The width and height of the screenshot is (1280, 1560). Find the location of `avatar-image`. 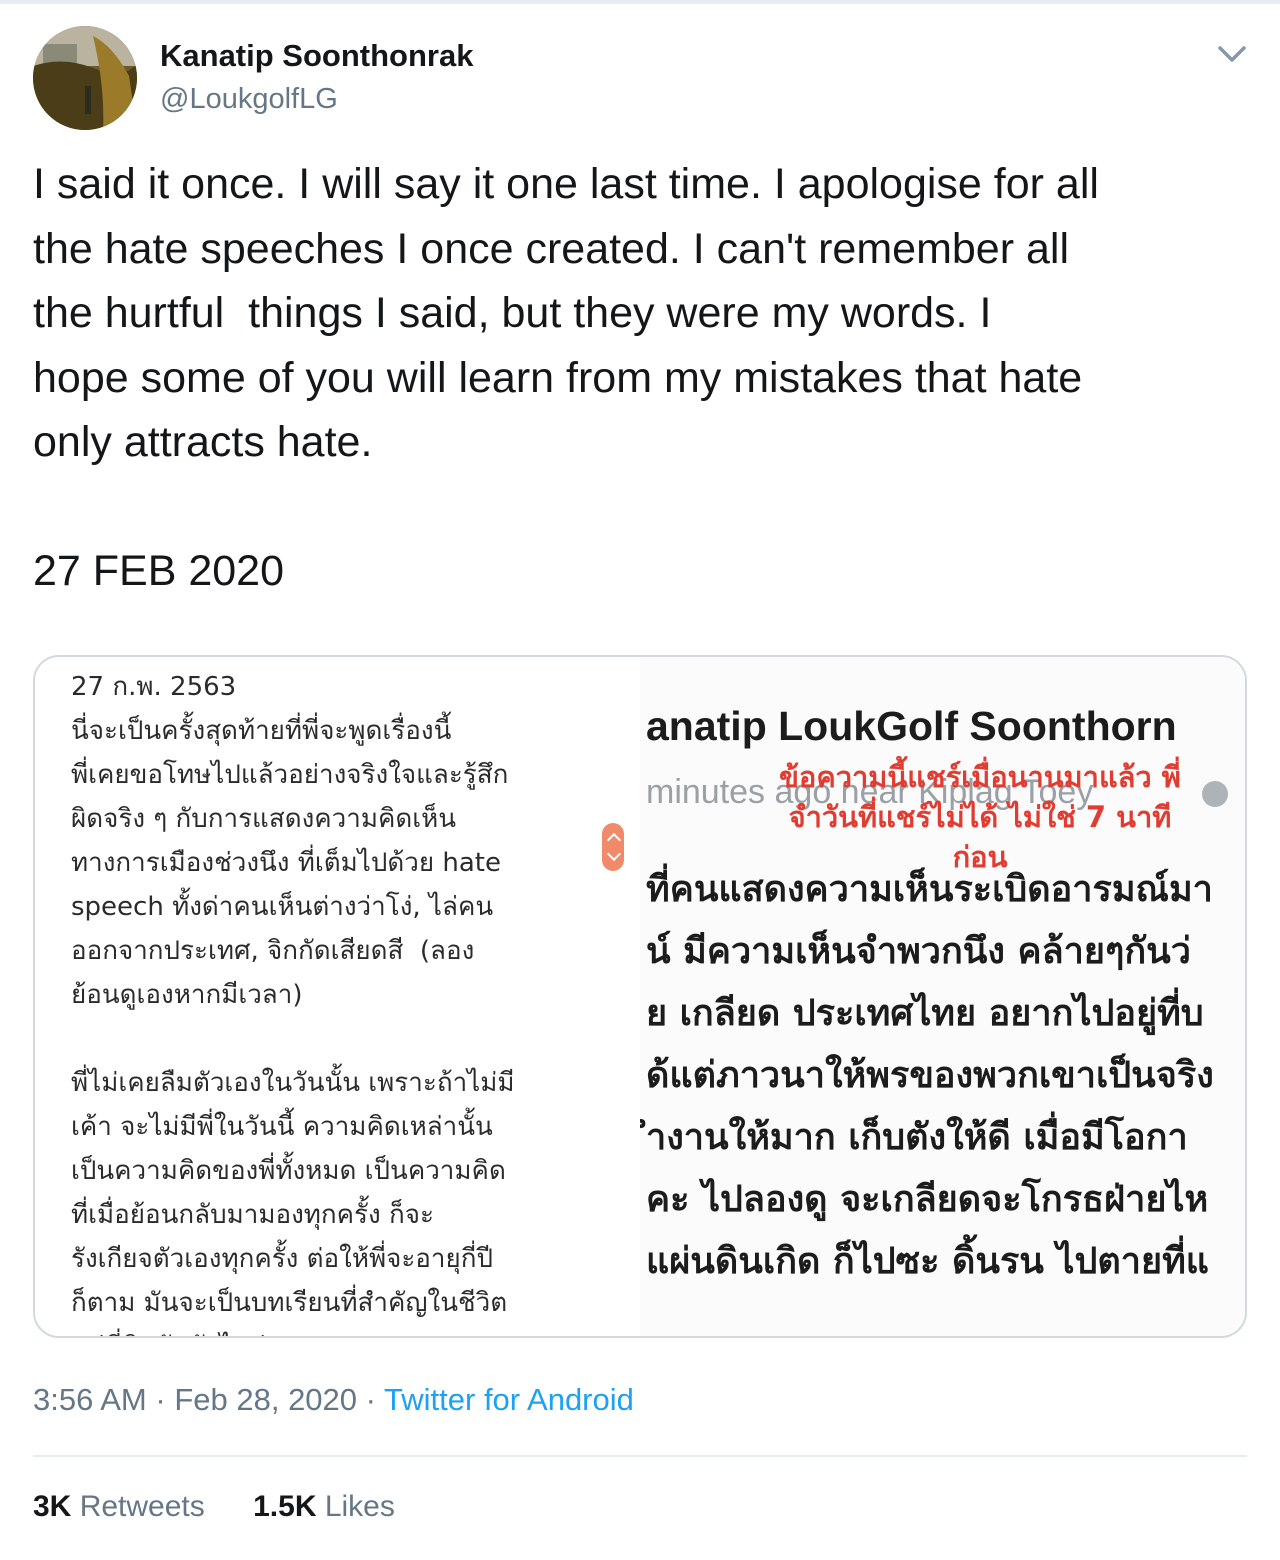

avatar-image is located at coordinates (85, 78).